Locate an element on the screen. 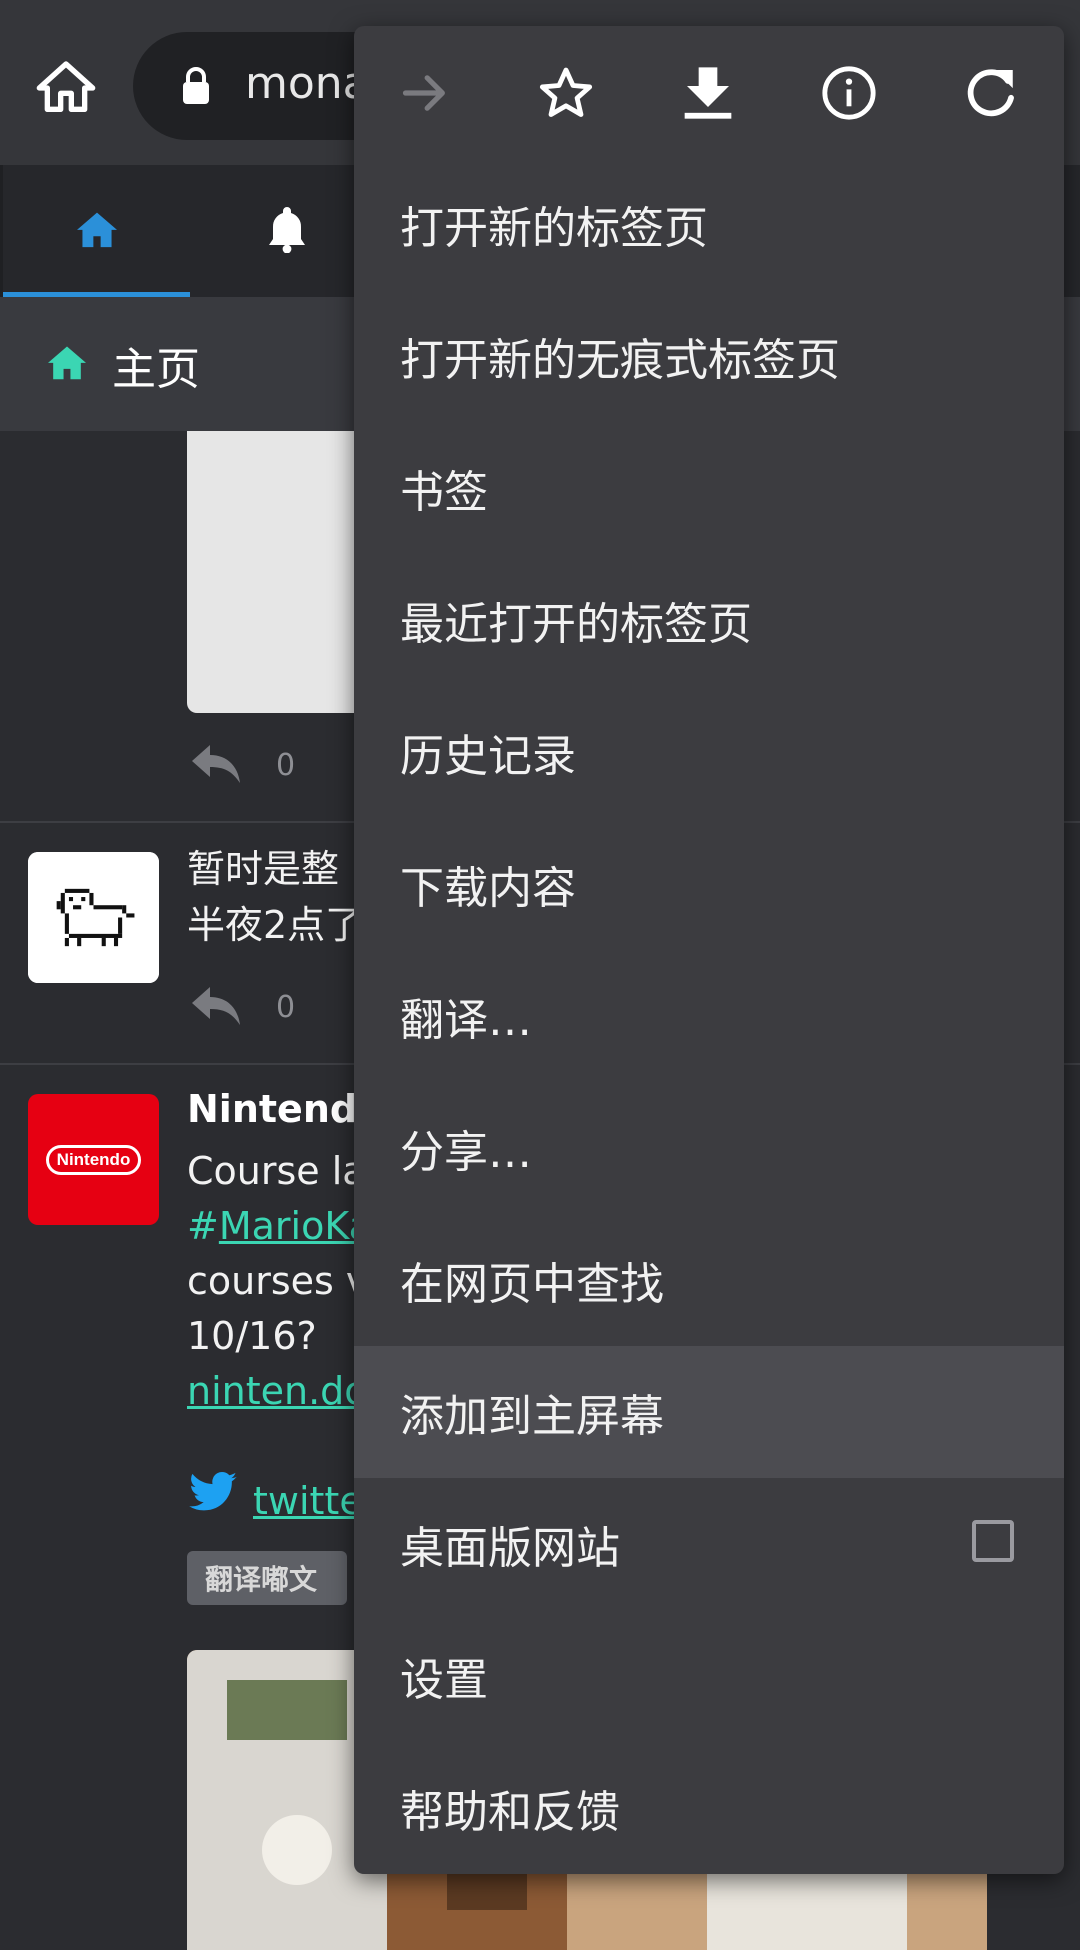 The width and height of the screenshot is (1080, 1950). bell-icon is located at coordinates (287, 231).